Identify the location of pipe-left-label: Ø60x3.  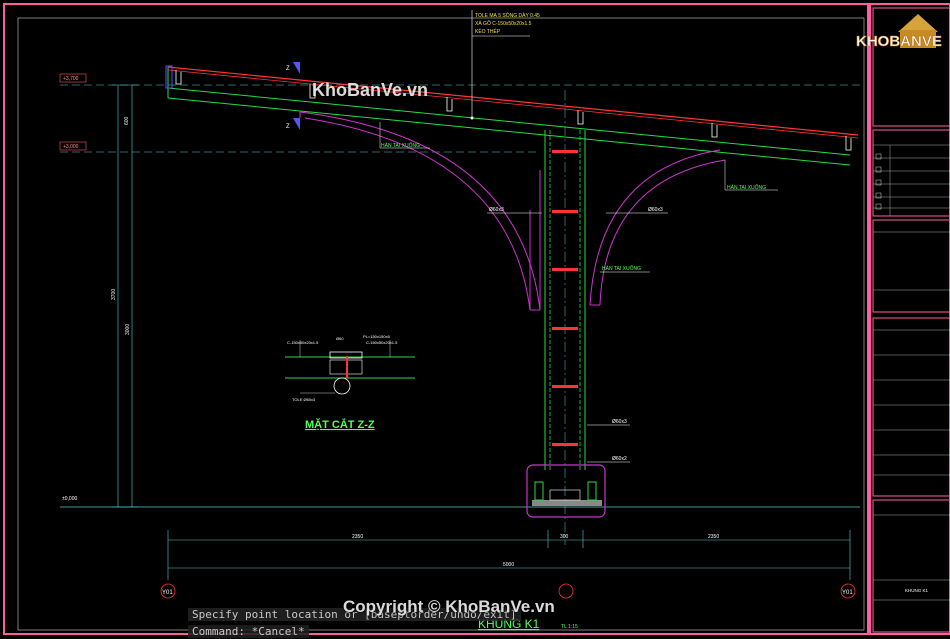
(496, 210).